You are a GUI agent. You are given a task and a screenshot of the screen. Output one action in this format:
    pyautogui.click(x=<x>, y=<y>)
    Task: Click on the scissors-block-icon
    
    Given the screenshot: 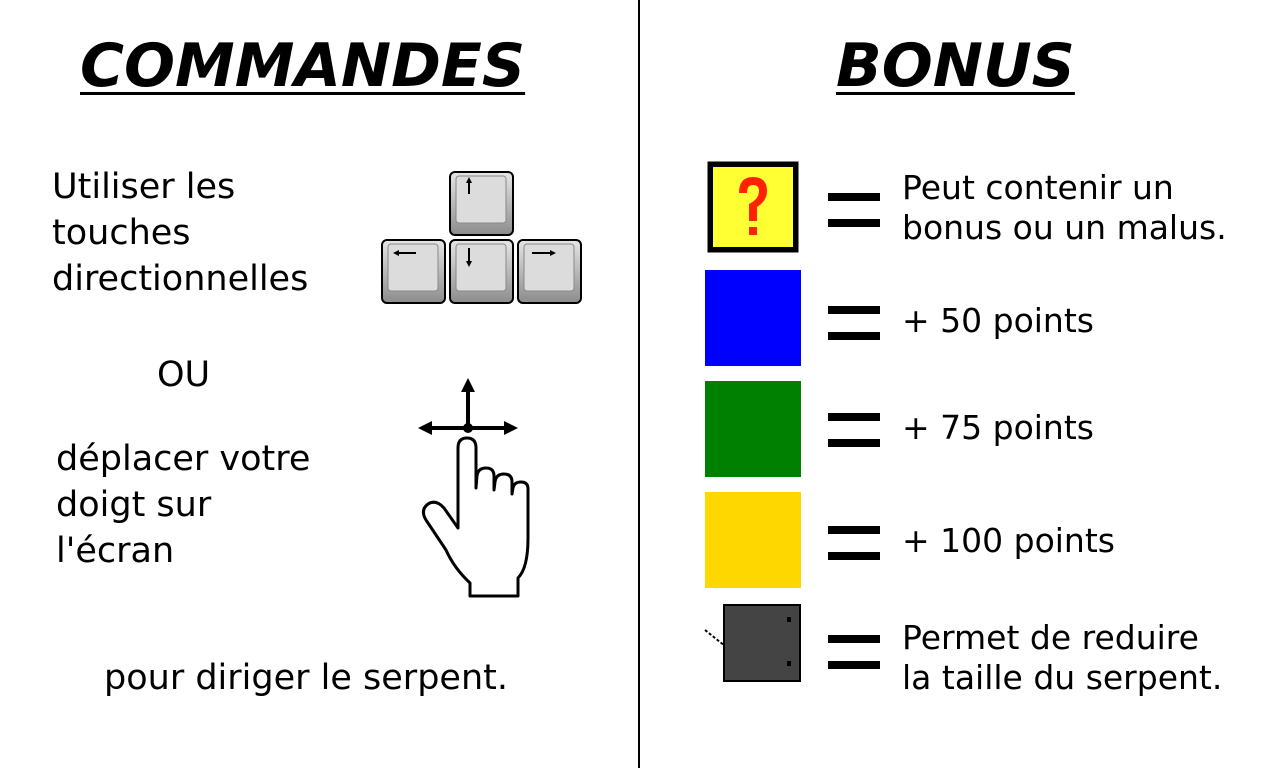 What is the action you would take?
    pyautogui.click(x=752, y=643)
    